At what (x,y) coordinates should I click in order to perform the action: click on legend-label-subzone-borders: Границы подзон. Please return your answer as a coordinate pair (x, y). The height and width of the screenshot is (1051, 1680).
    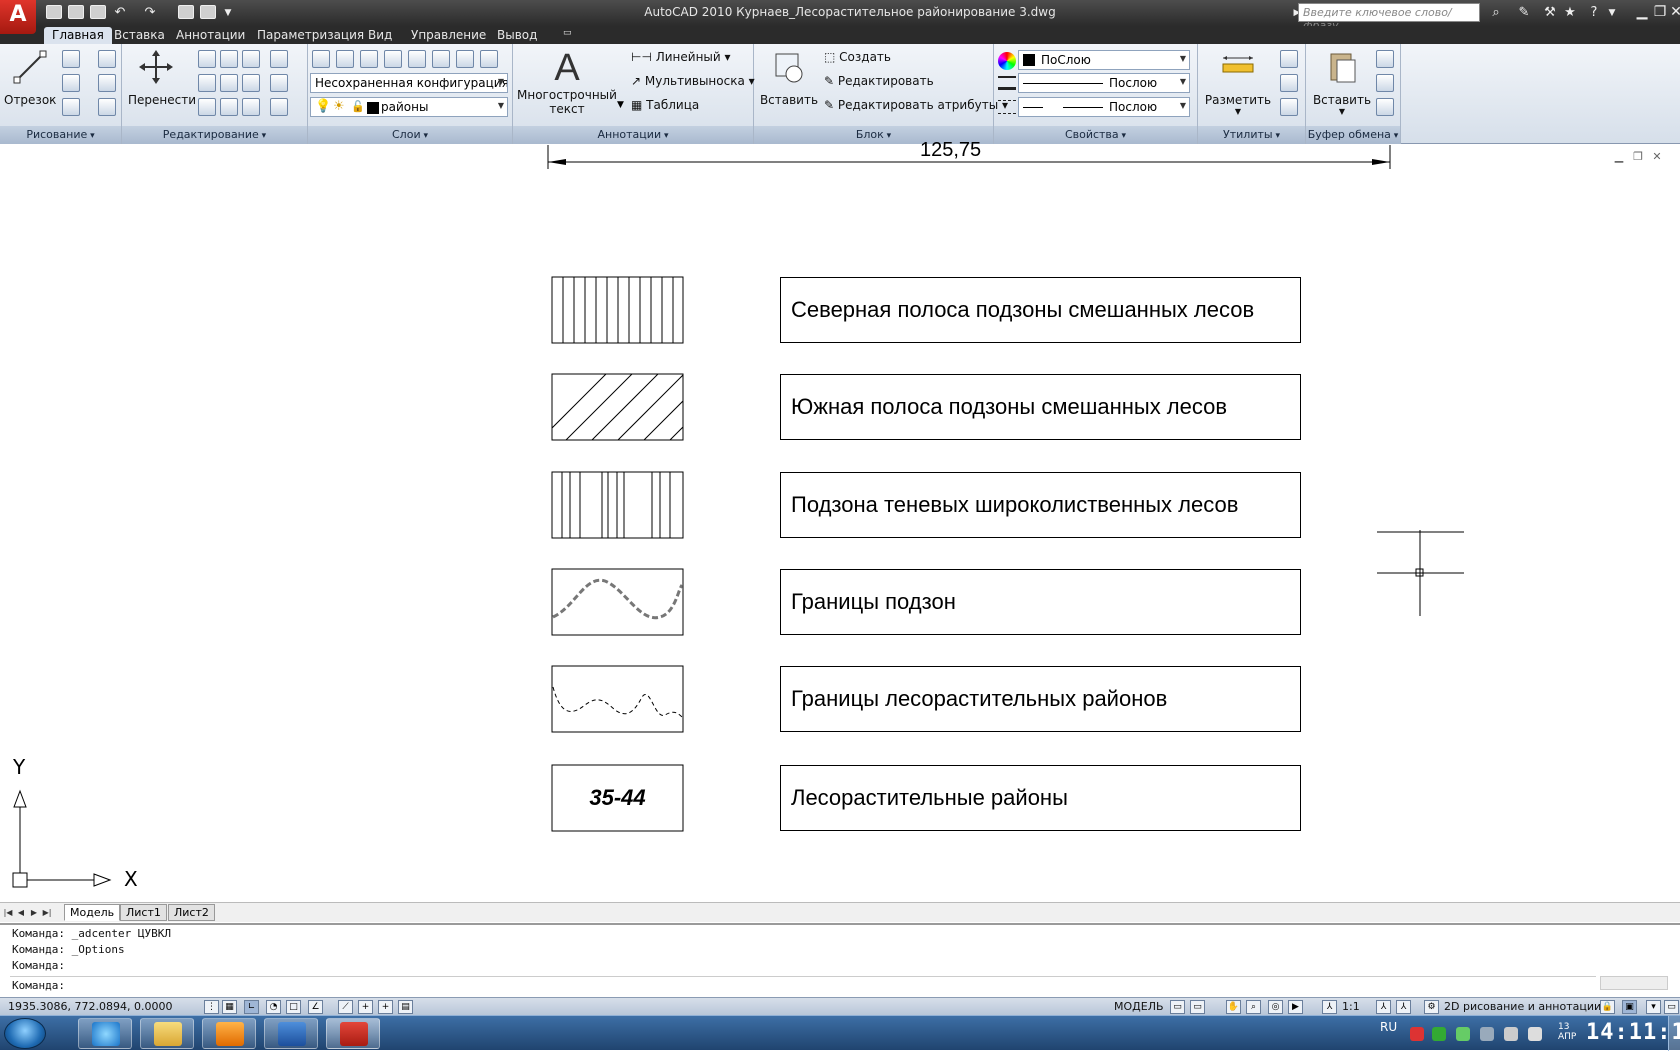
    Looking at the image, I should click on (1040, 602).